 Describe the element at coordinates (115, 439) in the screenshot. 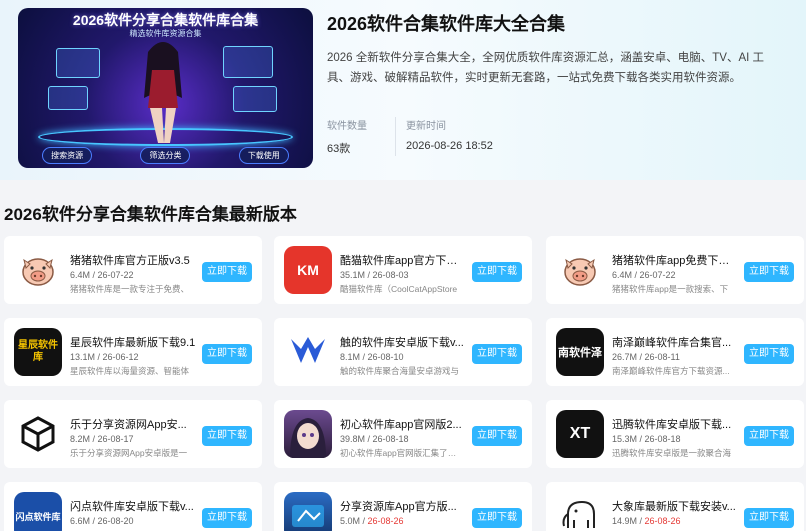

I see `app-date: 26-08-17` at that location.